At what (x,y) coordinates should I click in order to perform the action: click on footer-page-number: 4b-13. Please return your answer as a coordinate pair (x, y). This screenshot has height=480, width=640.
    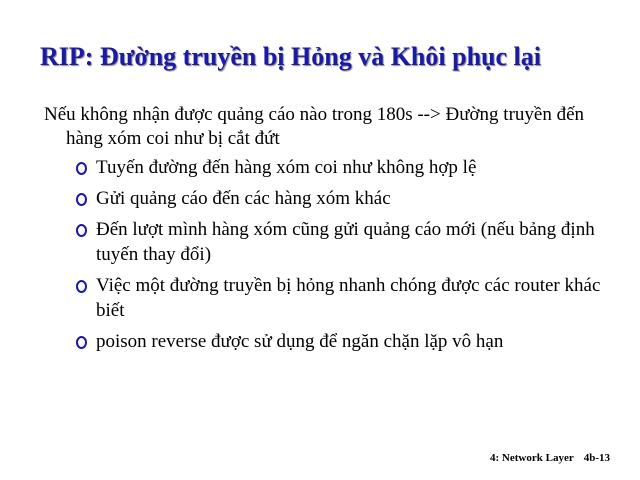
    Looking at the image, I should click on (596, 458).